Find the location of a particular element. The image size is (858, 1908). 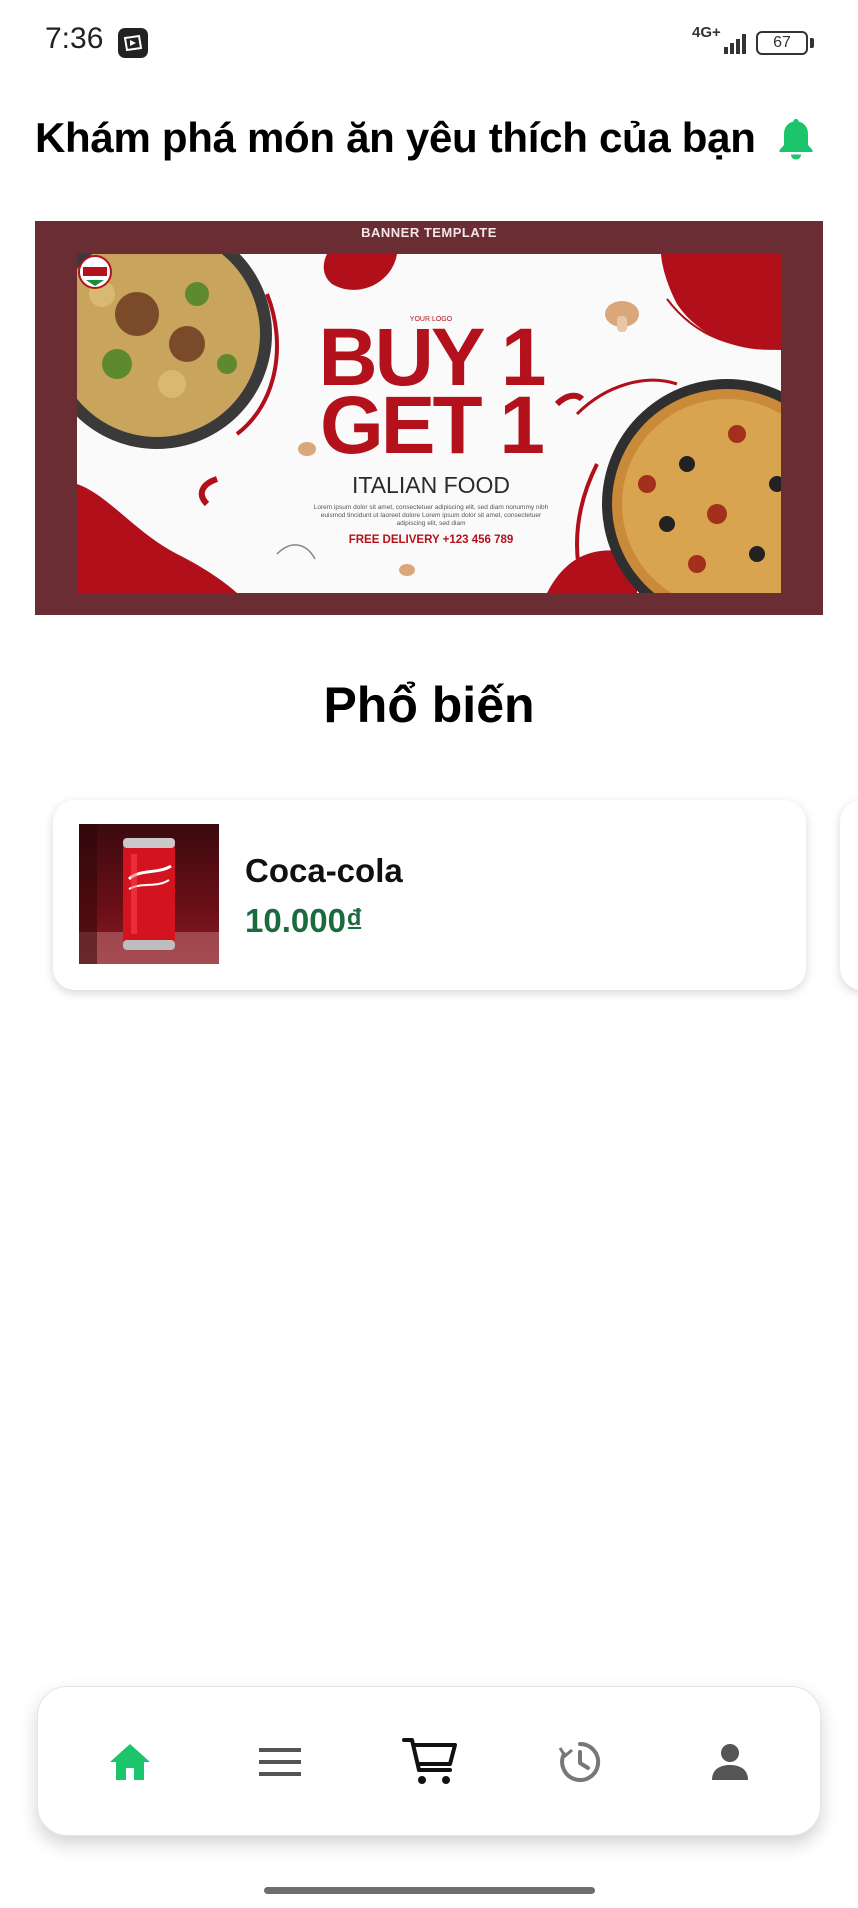

banner-logo-icon is located at coordinates (95, 272).